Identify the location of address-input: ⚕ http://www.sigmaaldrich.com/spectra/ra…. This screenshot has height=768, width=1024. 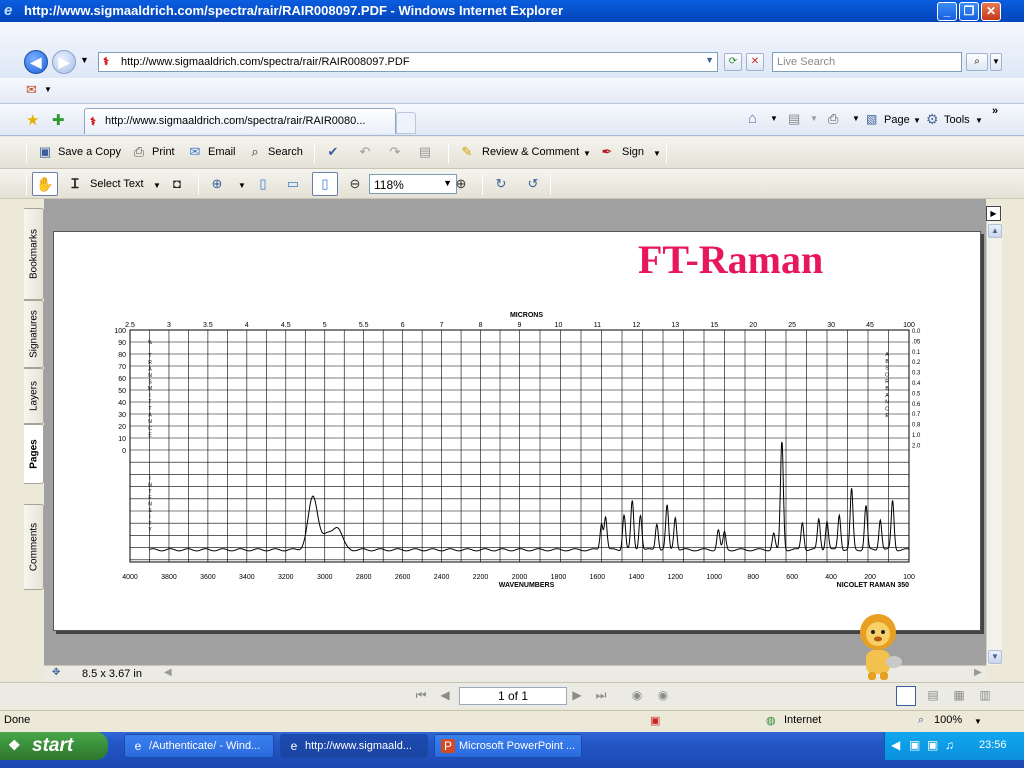
(408, 62).